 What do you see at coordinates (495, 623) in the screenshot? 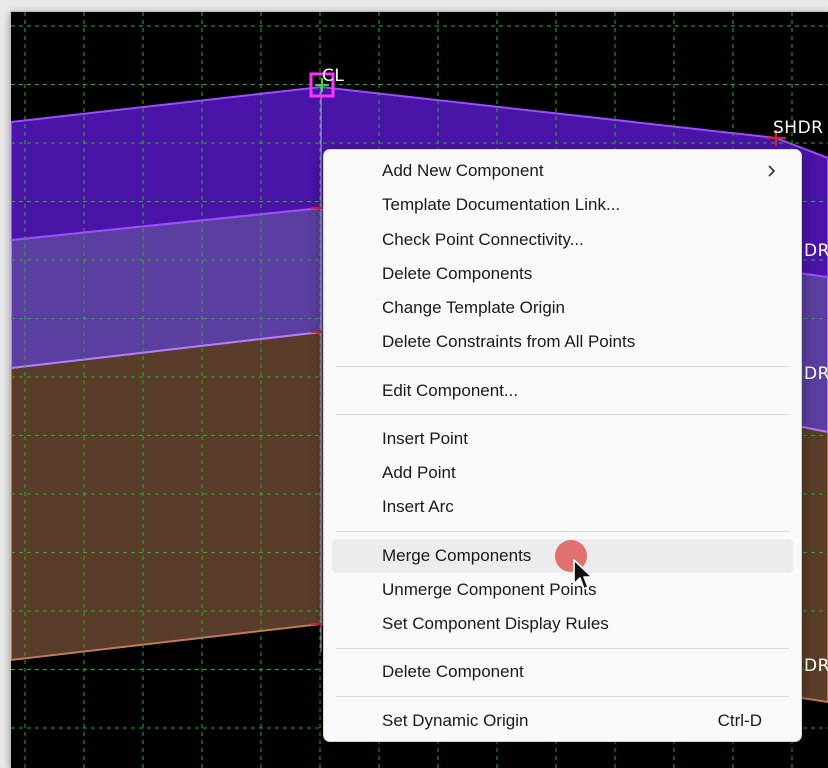
I see `menu-item-label: Set Component Display Rules` at bounding box center [495, 623].